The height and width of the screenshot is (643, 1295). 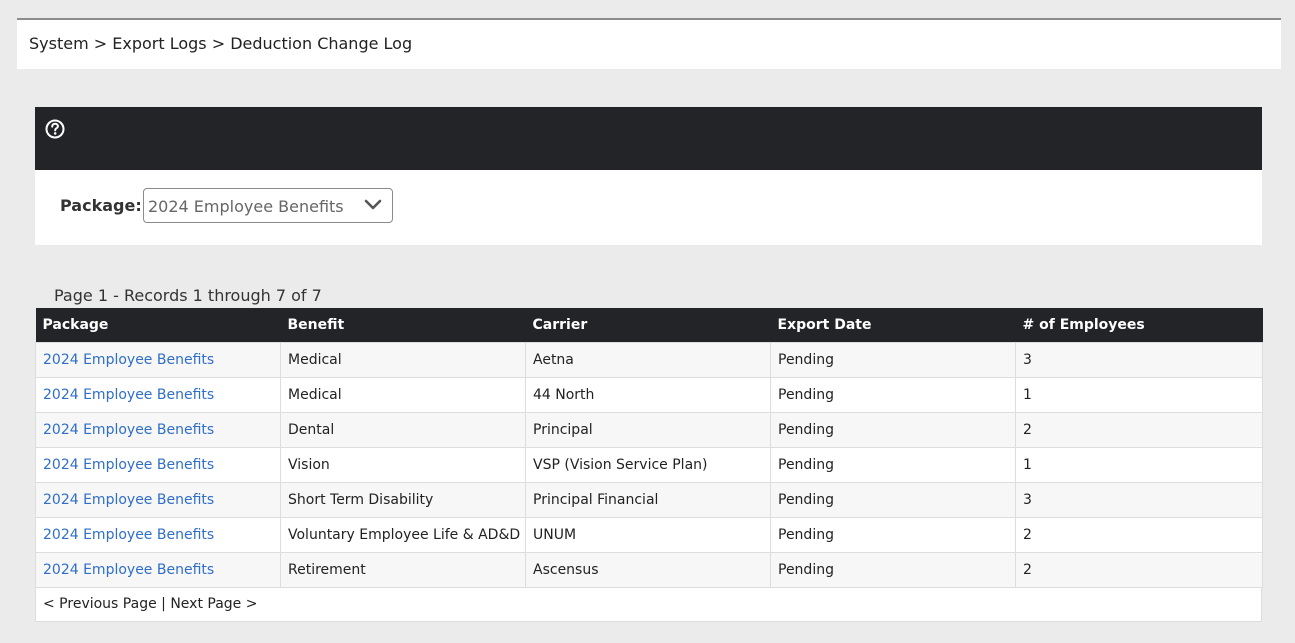 I want to click on panel-header, so click(x=648, y=138).